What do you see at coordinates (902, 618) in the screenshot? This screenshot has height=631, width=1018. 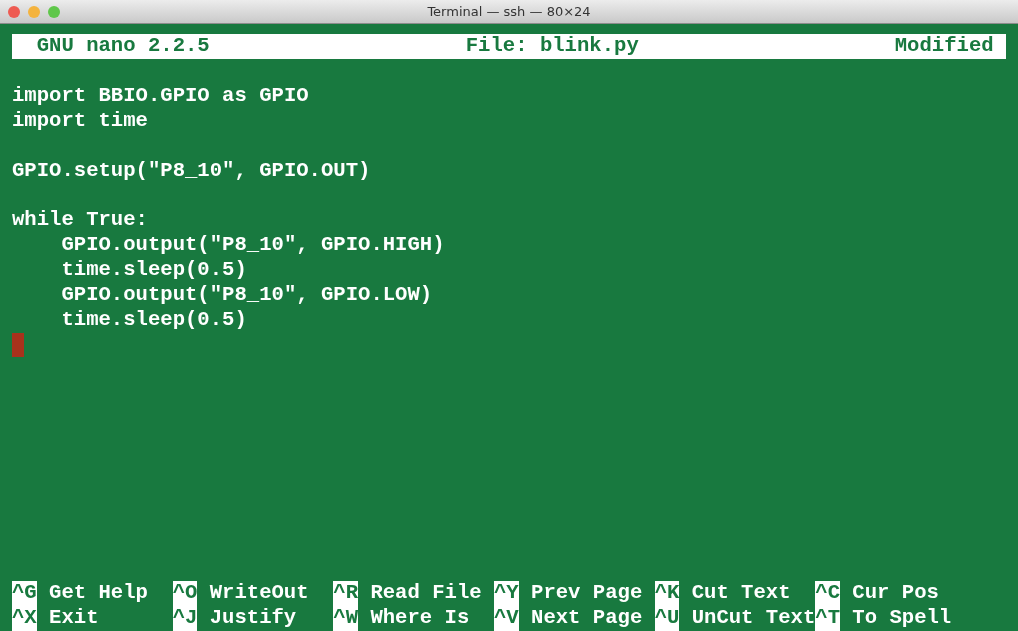 I see `shortcut-label: To Spell` at bounding box center [902, 618].